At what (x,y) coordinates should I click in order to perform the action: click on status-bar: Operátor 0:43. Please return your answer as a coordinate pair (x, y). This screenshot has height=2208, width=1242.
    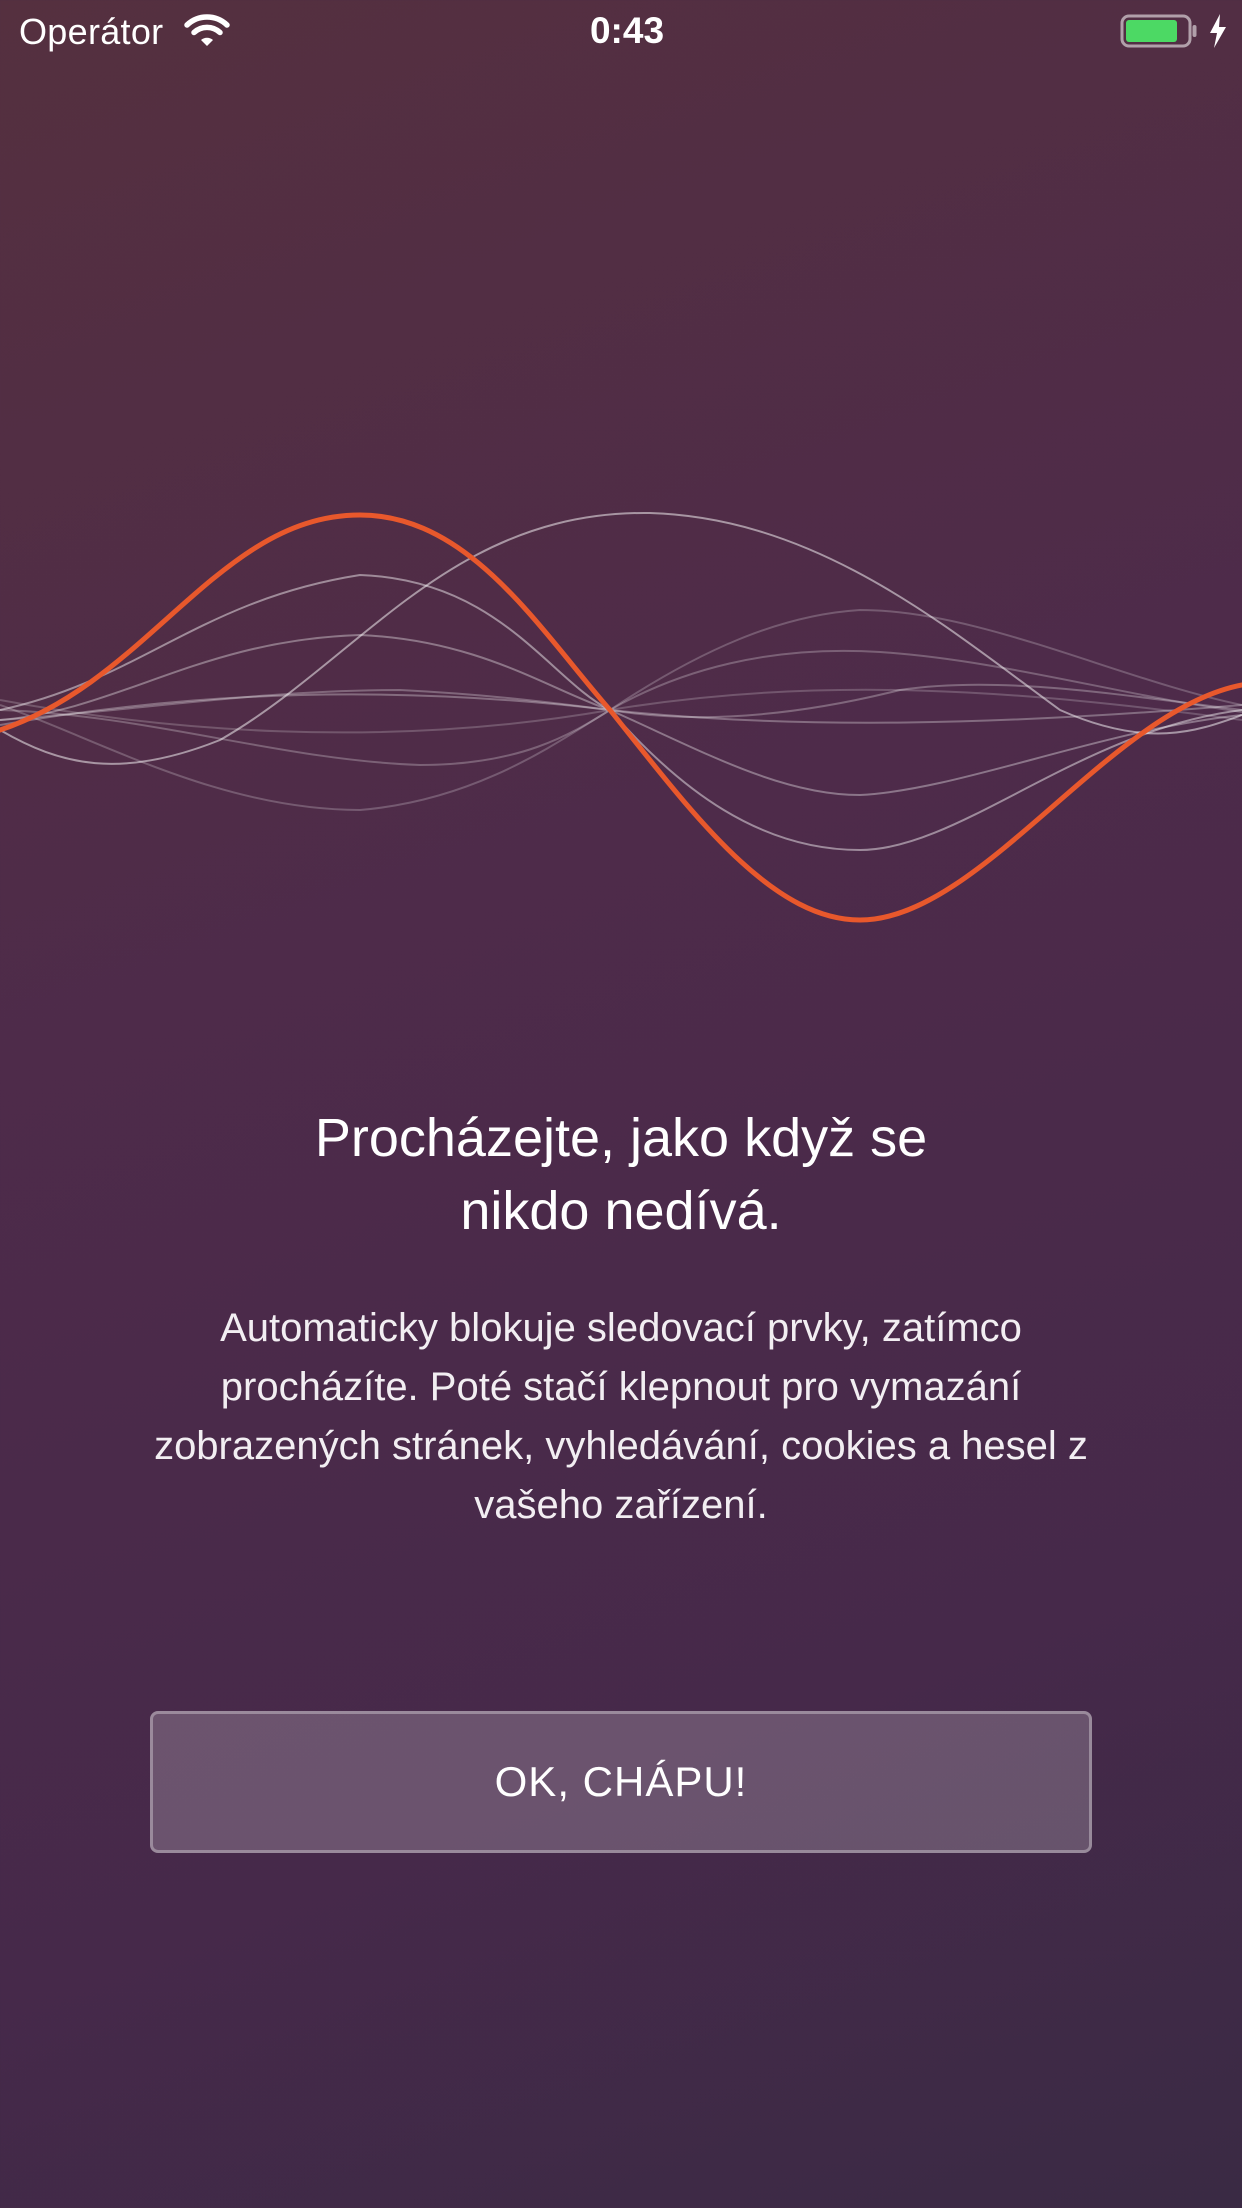
    Looking at the image, I should click on (621, 31).